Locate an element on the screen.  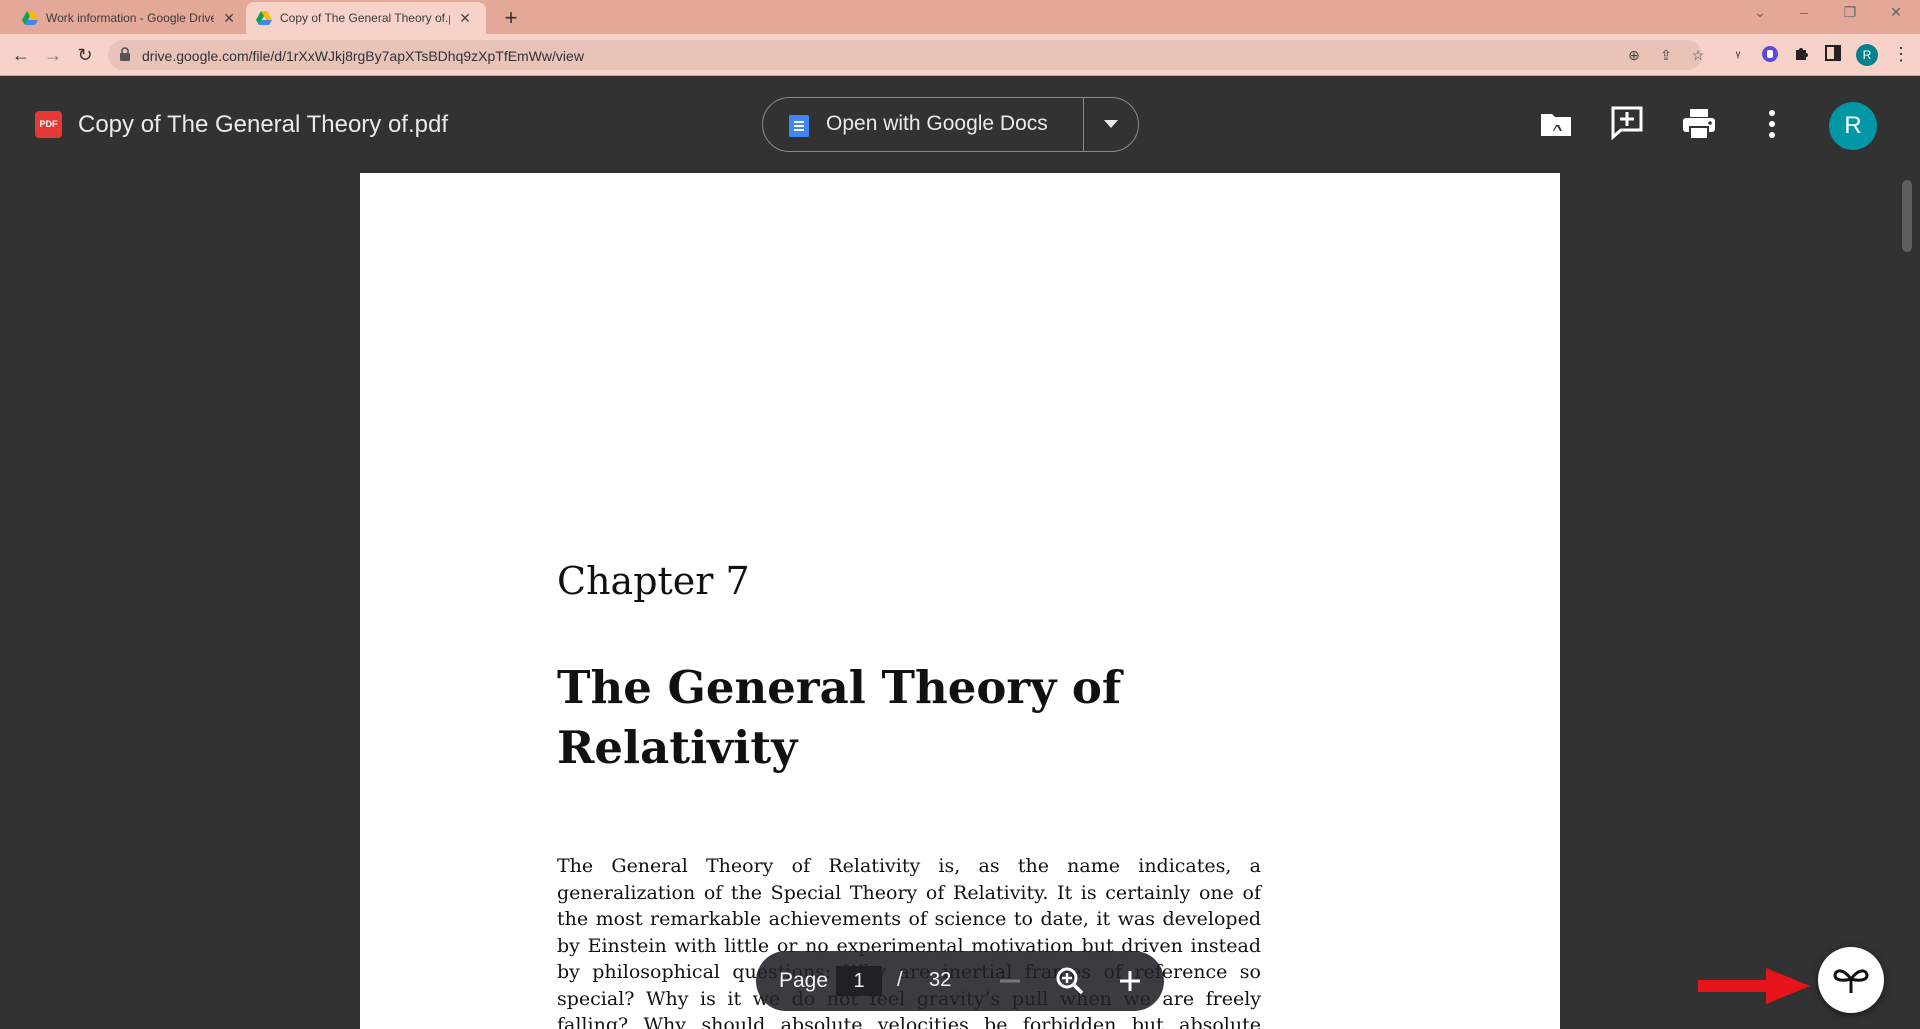
forward-icon: → is located at coordinates (53, 55).